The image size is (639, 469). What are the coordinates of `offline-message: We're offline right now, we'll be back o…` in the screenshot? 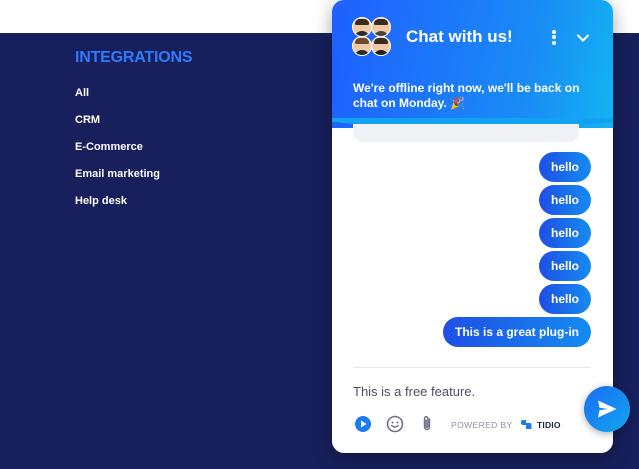 It's located at (466, 95).